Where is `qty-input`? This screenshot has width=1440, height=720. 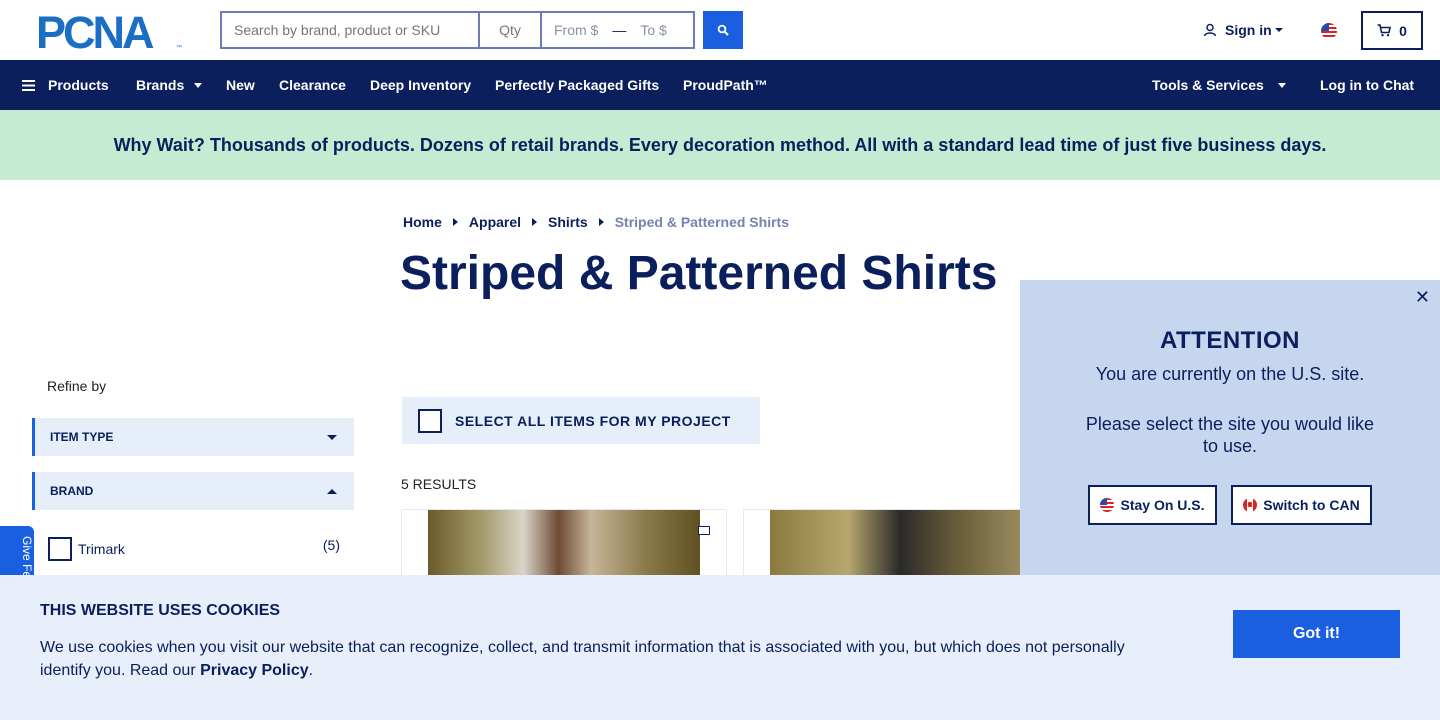
qty-input is located at coordinates (509, 30).